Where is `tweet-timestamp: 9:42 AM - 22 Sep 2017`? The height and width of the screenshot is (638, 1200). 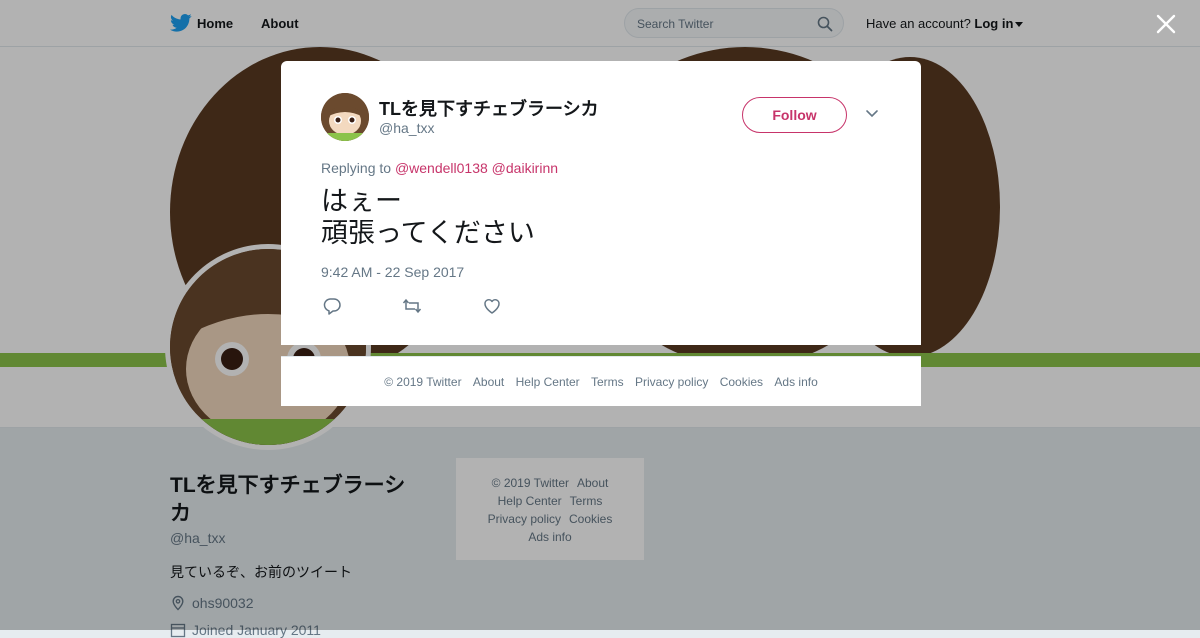
tweet-timestamp: 9:42 AM - 22 Sep 2017 is located at coordinates (392, 272).